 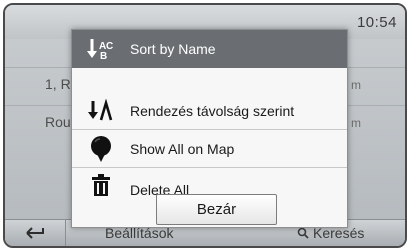 I want to click on search-icon, so click(x=303, y=233).